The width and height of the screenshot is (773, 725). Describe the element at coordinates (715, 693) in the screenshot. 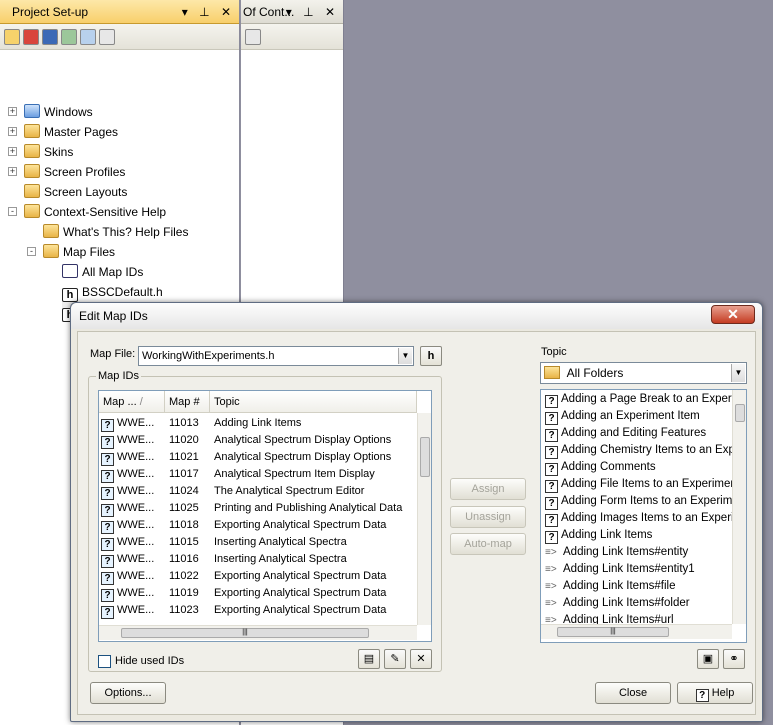

I see `help-button: ? Help` at that location.